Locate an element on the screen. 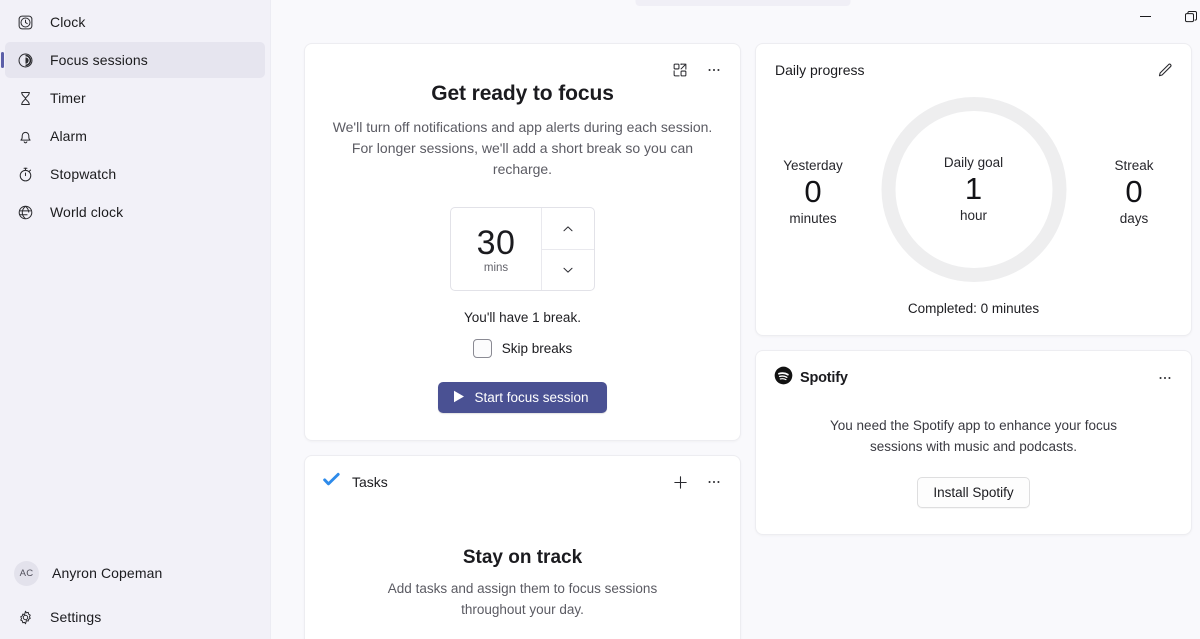  more-options-icon is located at coordinates (714, 70).